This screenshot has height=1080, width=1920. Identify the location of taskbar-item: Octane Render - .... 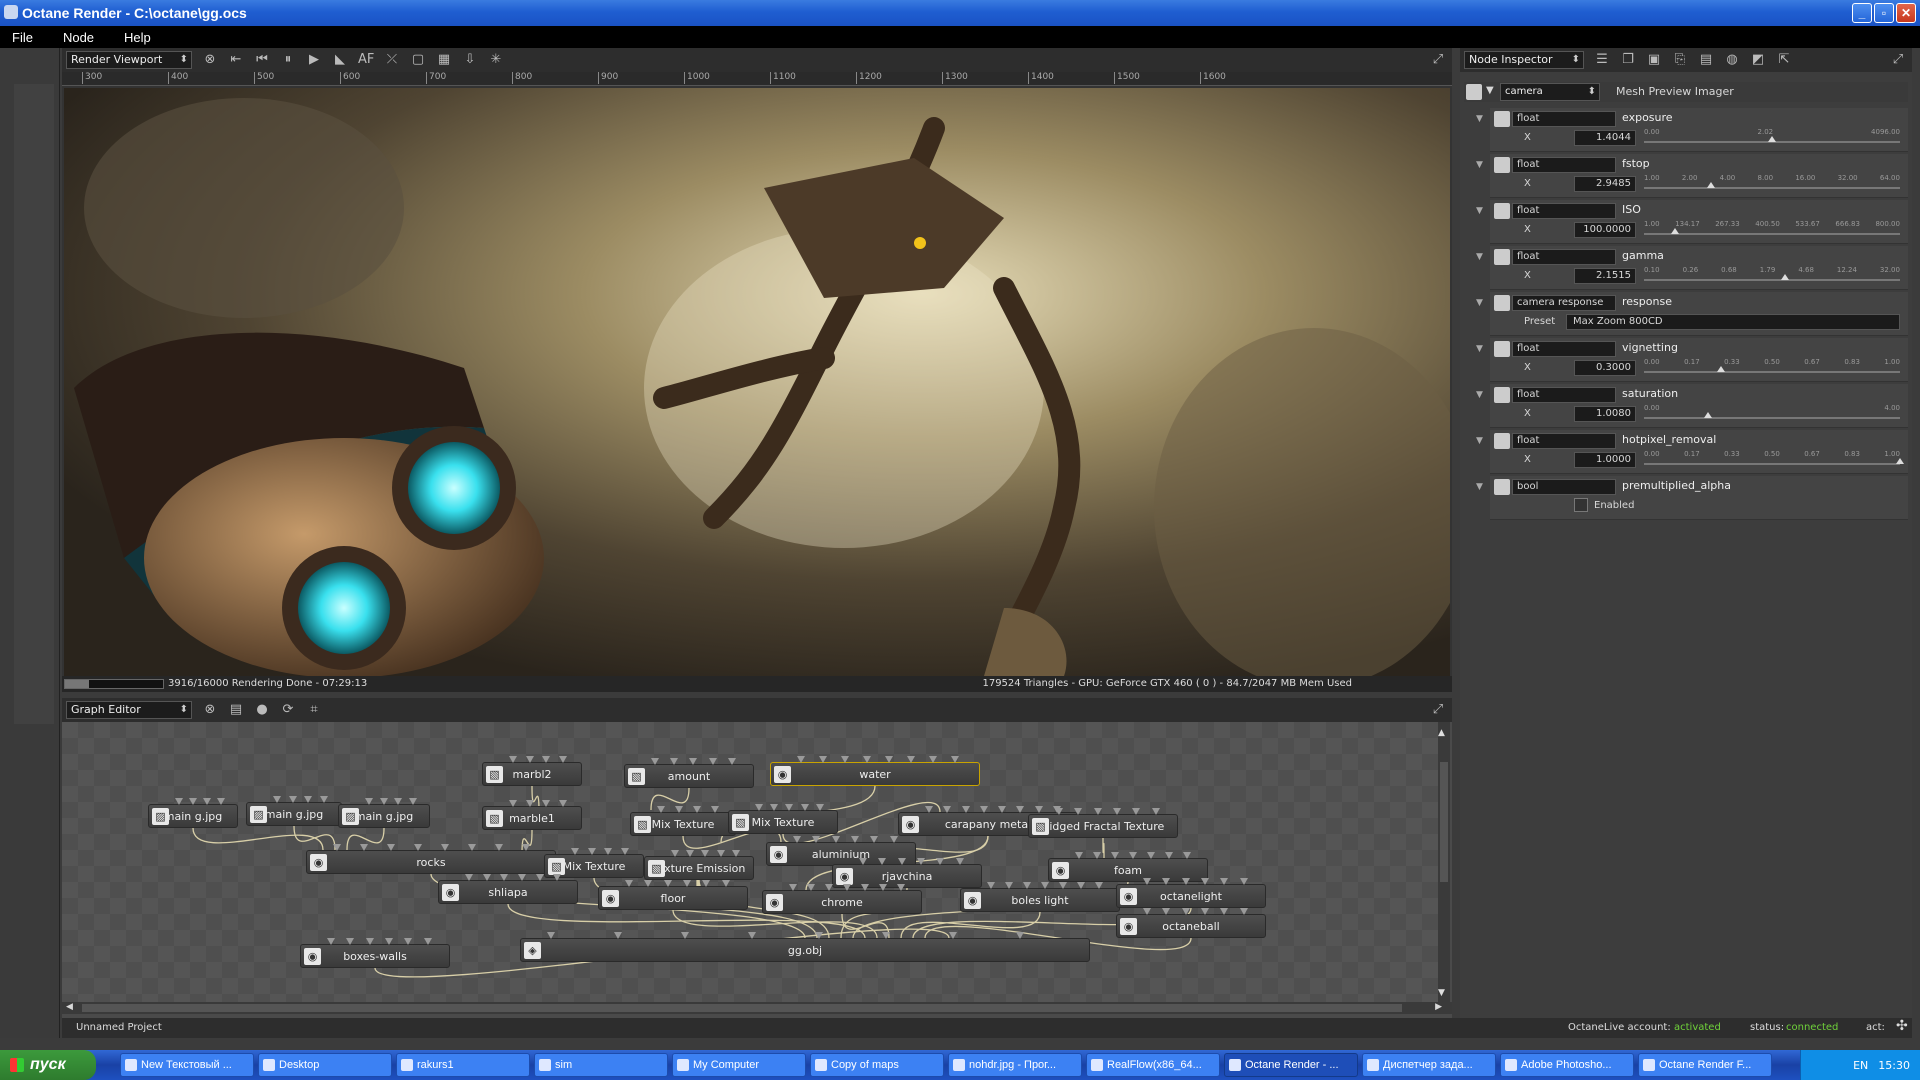
(1291, 1065).